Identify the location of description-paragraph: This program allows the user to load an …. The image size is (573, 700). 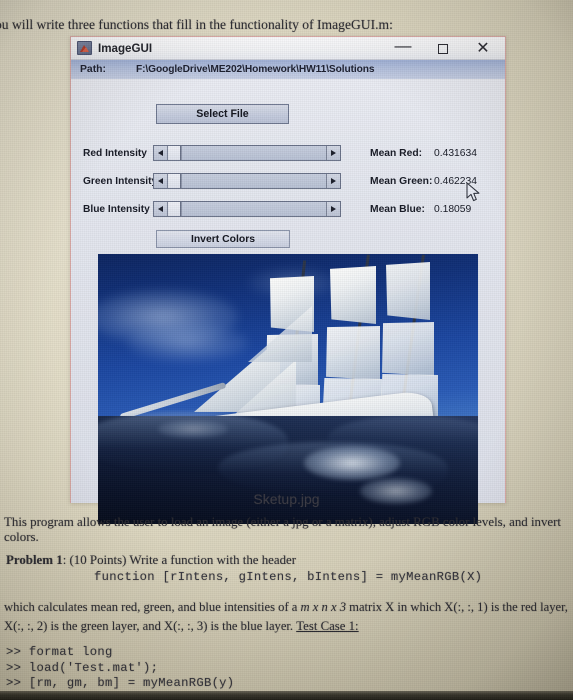
(283, 530).